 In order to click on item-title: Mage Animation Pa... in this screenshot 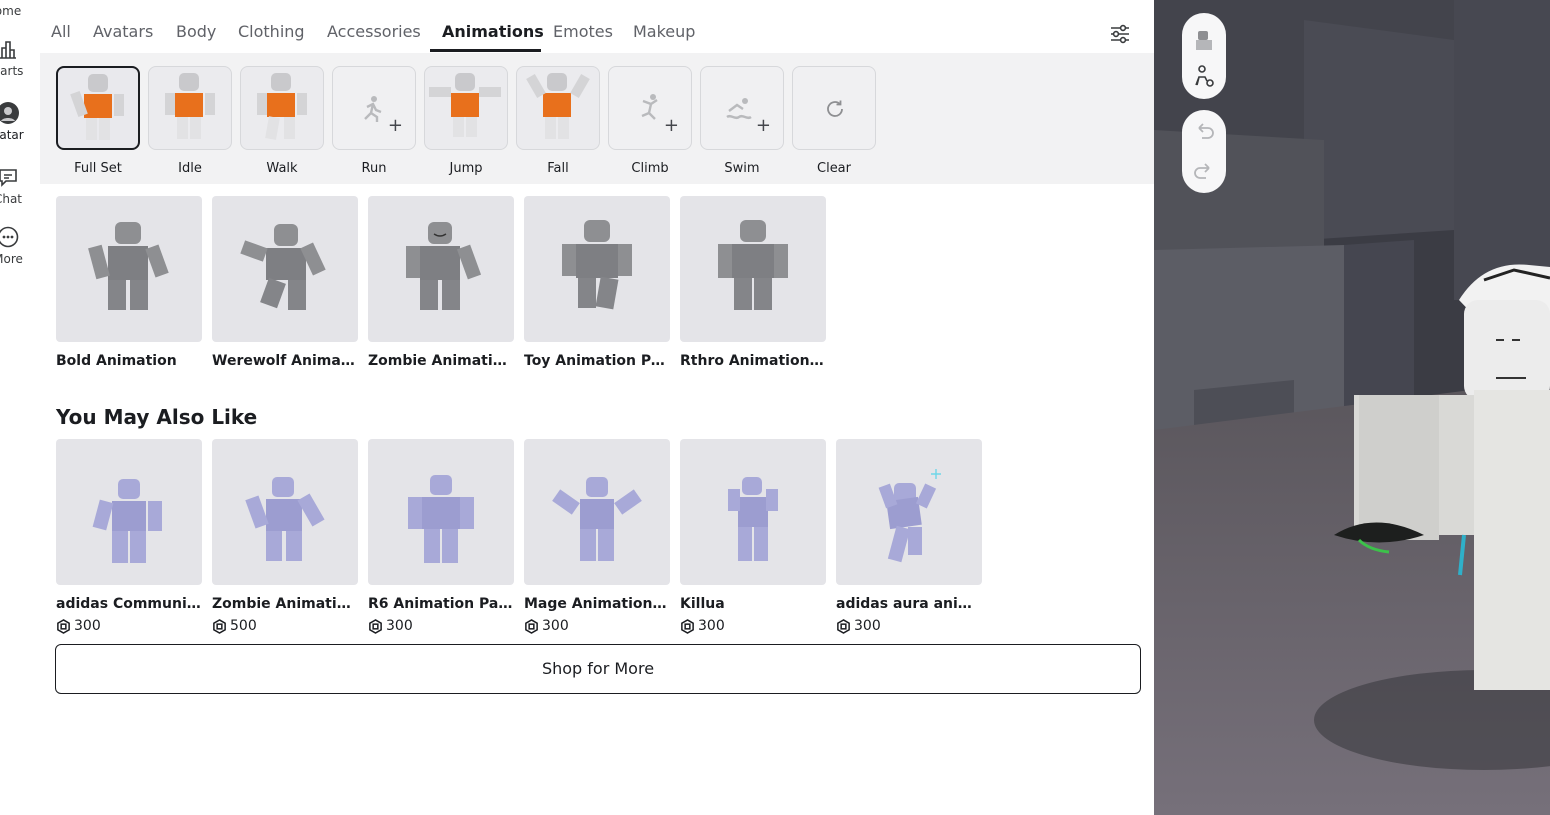, I will do `click(597, 604)`.